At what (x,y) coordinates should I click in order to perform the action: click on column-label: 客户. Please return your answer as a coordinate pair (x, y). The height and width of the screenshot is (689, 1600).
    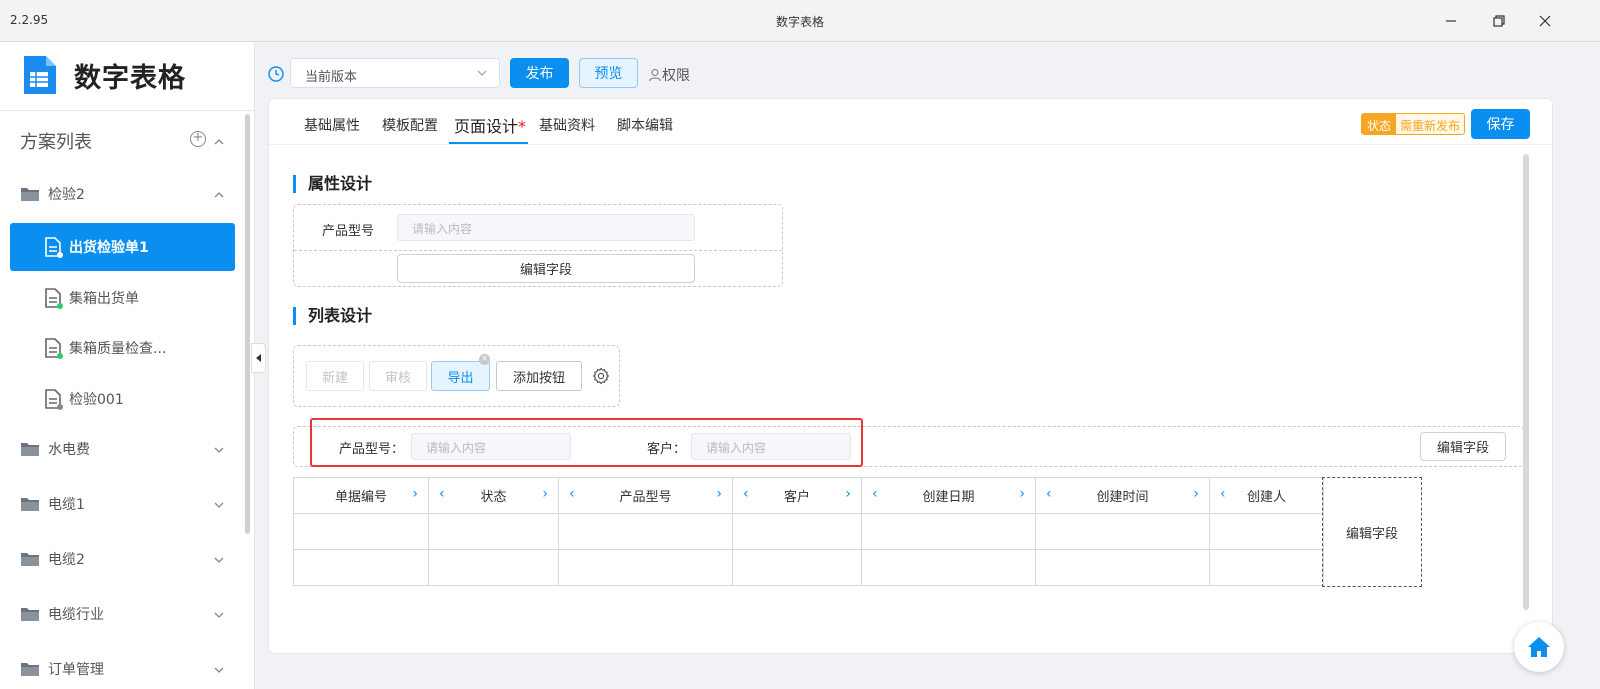
    Looking at the image, I should click on (796, 497).